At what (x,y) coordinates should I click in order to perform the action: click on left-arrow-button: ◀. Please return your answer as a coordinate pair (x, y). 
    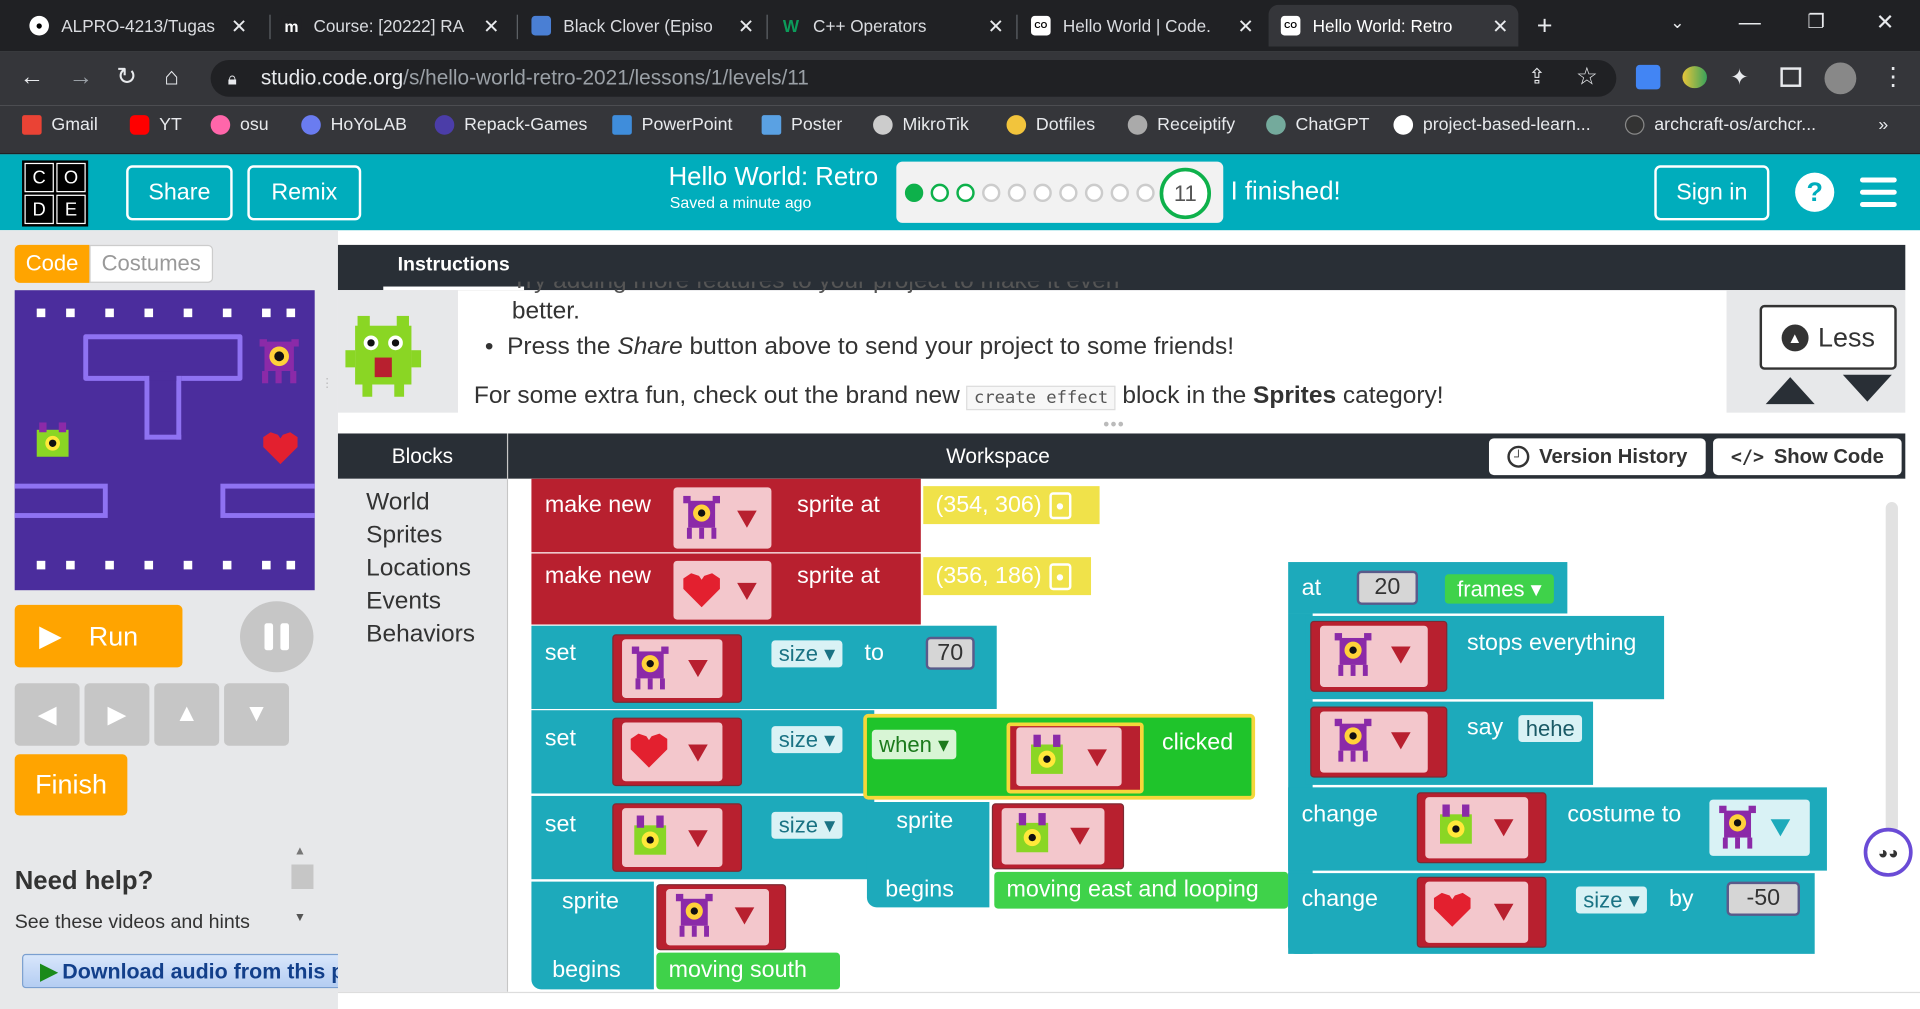
    Looking at the image, I should click on (47, 714).